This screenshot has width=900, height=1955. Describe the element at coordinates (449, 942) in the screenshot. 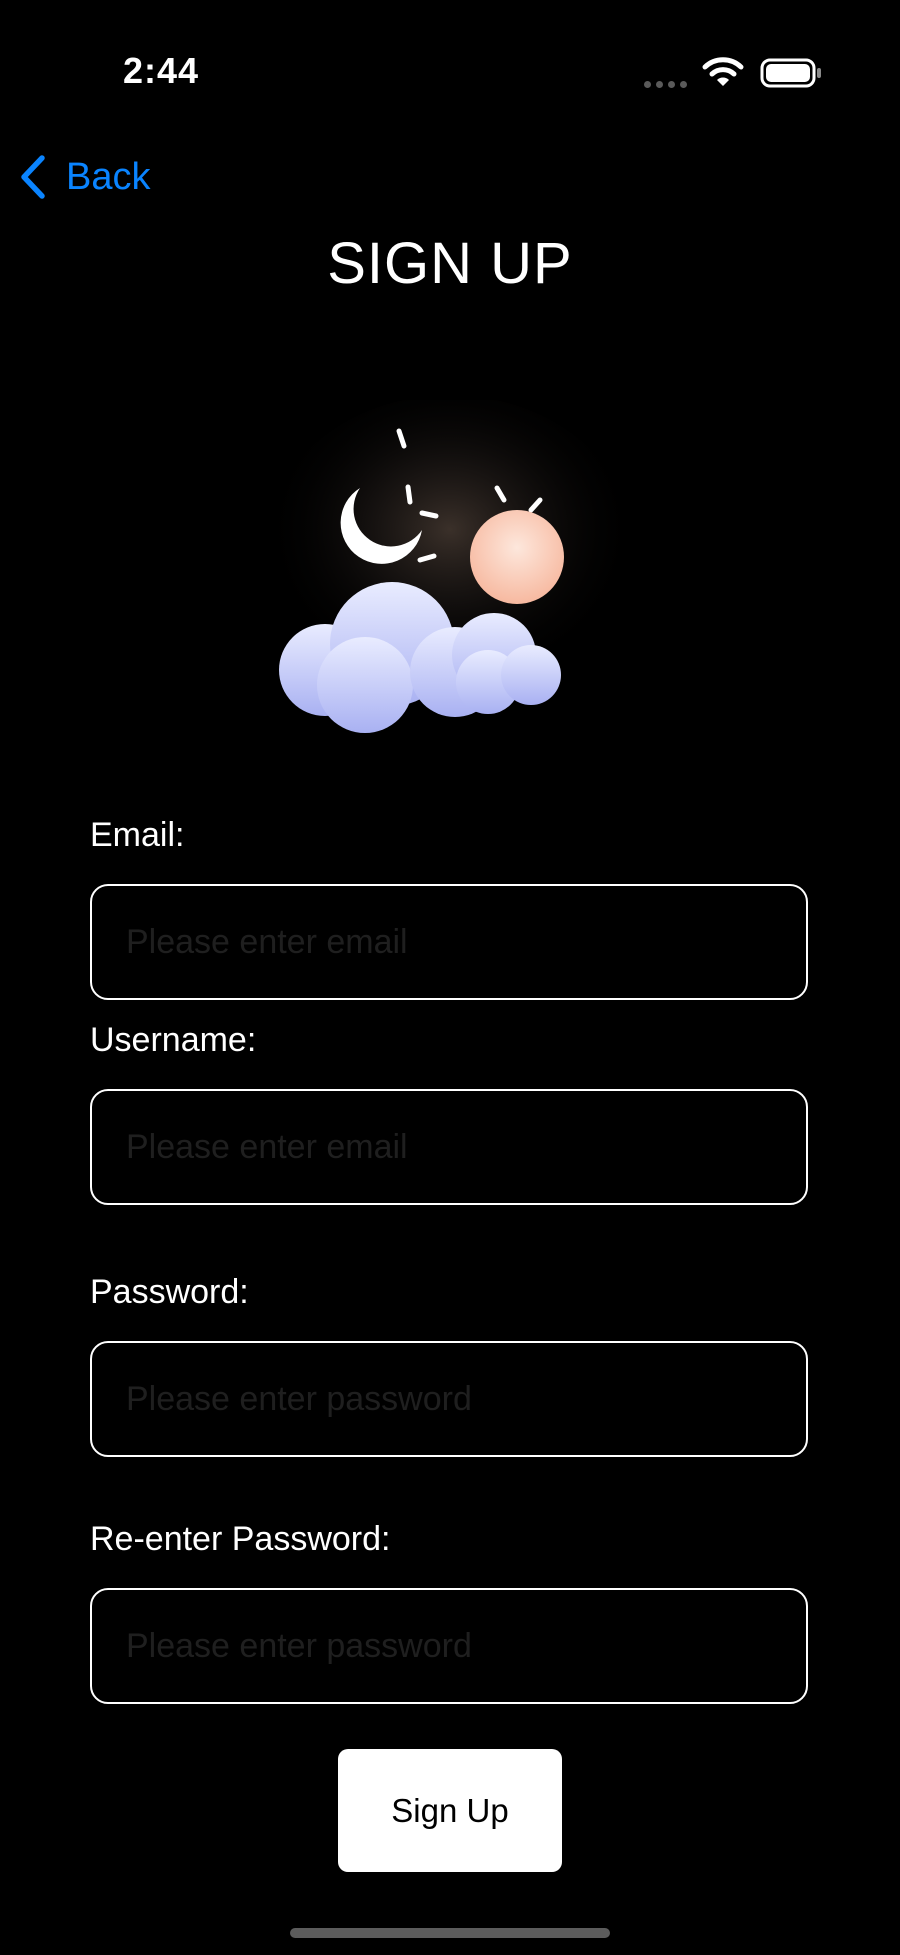

I see `email-field` at that location.